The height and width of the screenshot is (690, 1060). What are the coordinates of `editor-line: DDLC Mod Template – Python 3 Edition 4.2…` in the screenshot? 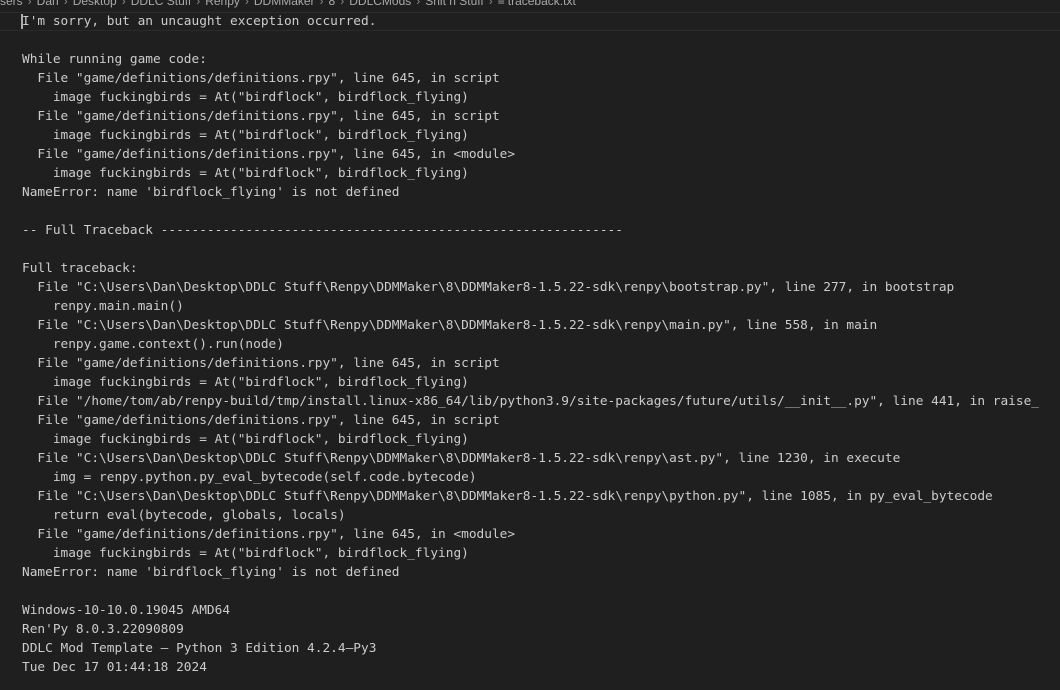 It's located at (530, 648).